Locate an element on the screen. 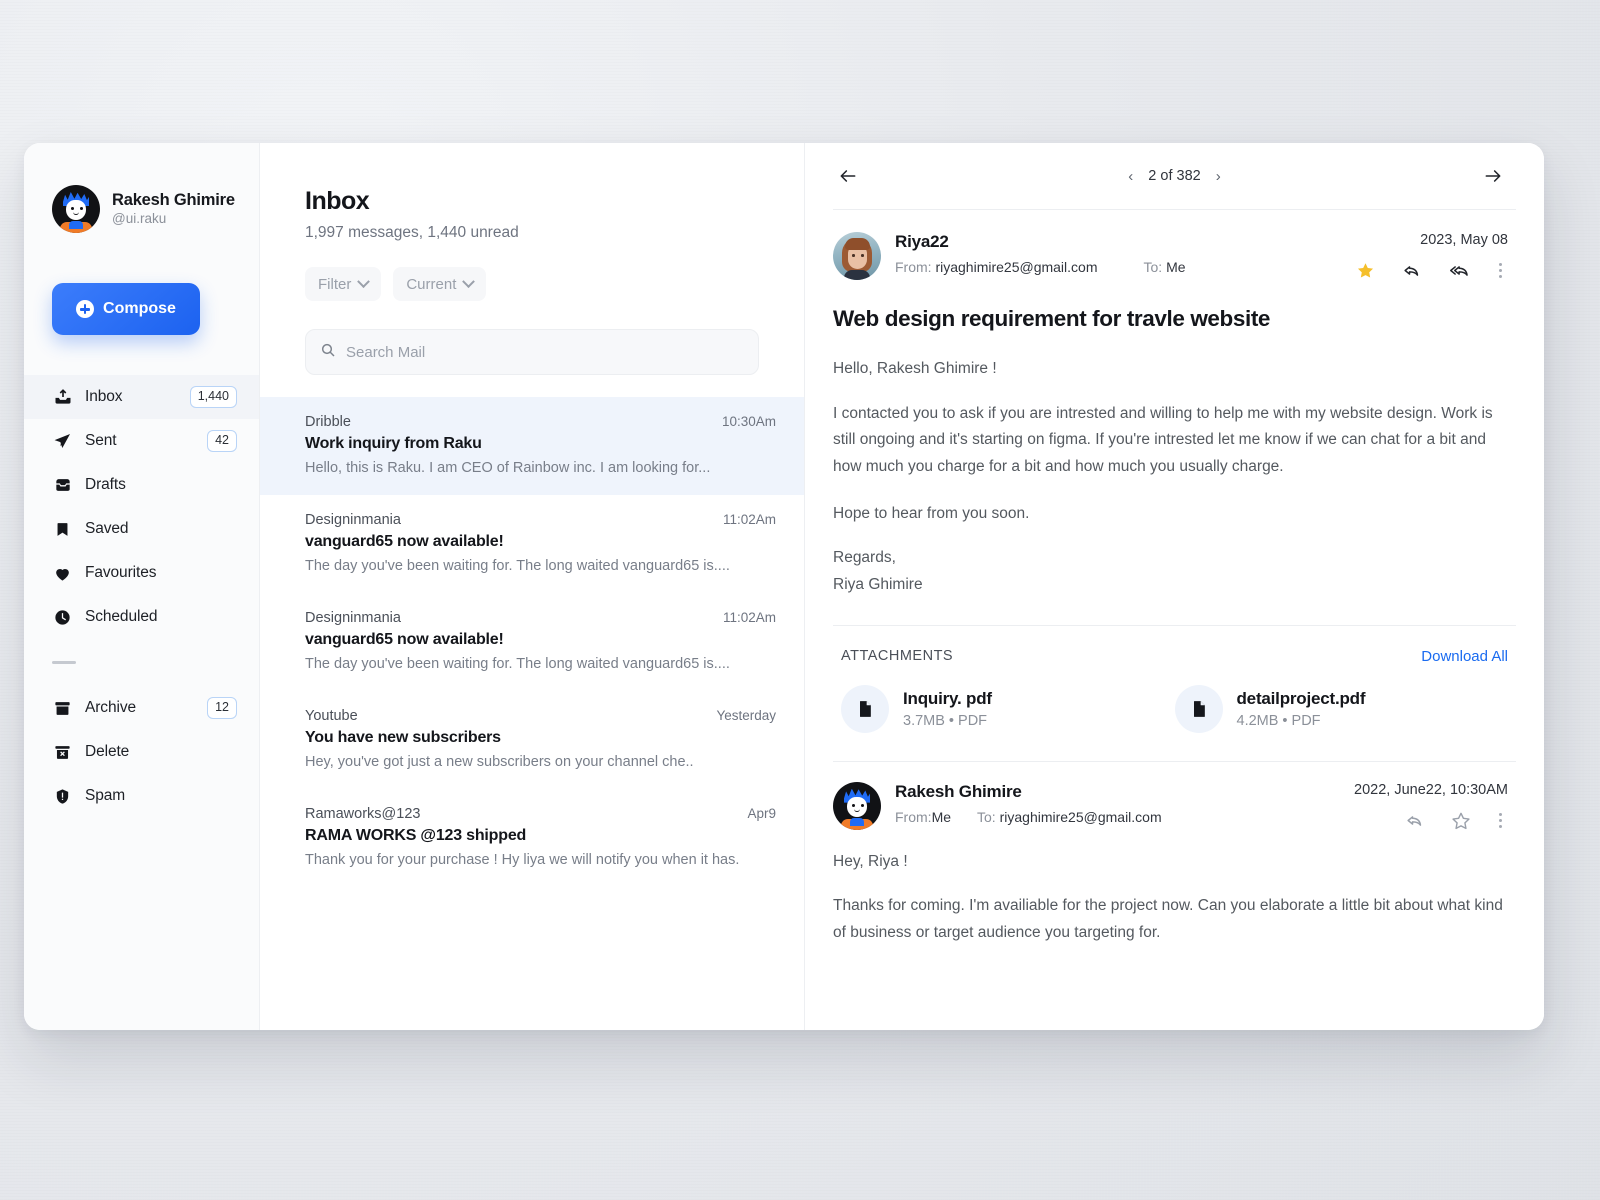 The image size is (1600, 1200). recipient: To: Me is located at coordinates (1165, 267).